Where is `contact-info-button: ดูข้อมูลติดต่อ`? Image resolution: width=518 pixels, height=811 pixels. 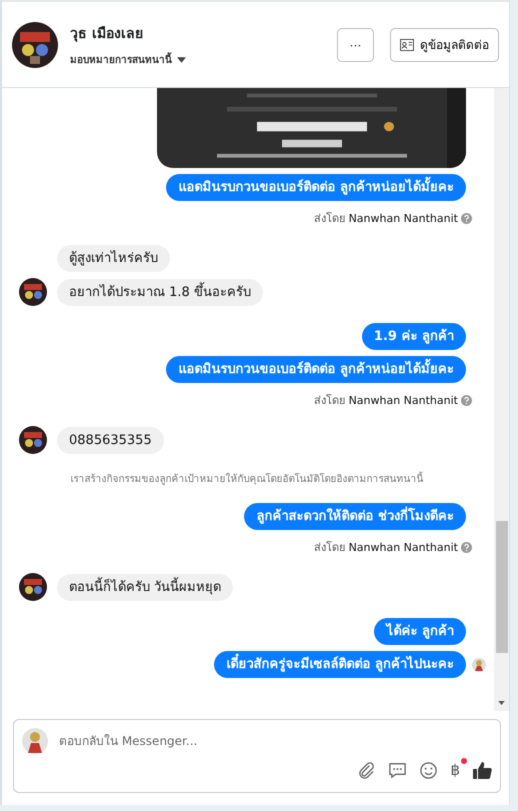 contact-info-button: ดูข้อมูลติดต่อ is located at coordinates (444, 45).